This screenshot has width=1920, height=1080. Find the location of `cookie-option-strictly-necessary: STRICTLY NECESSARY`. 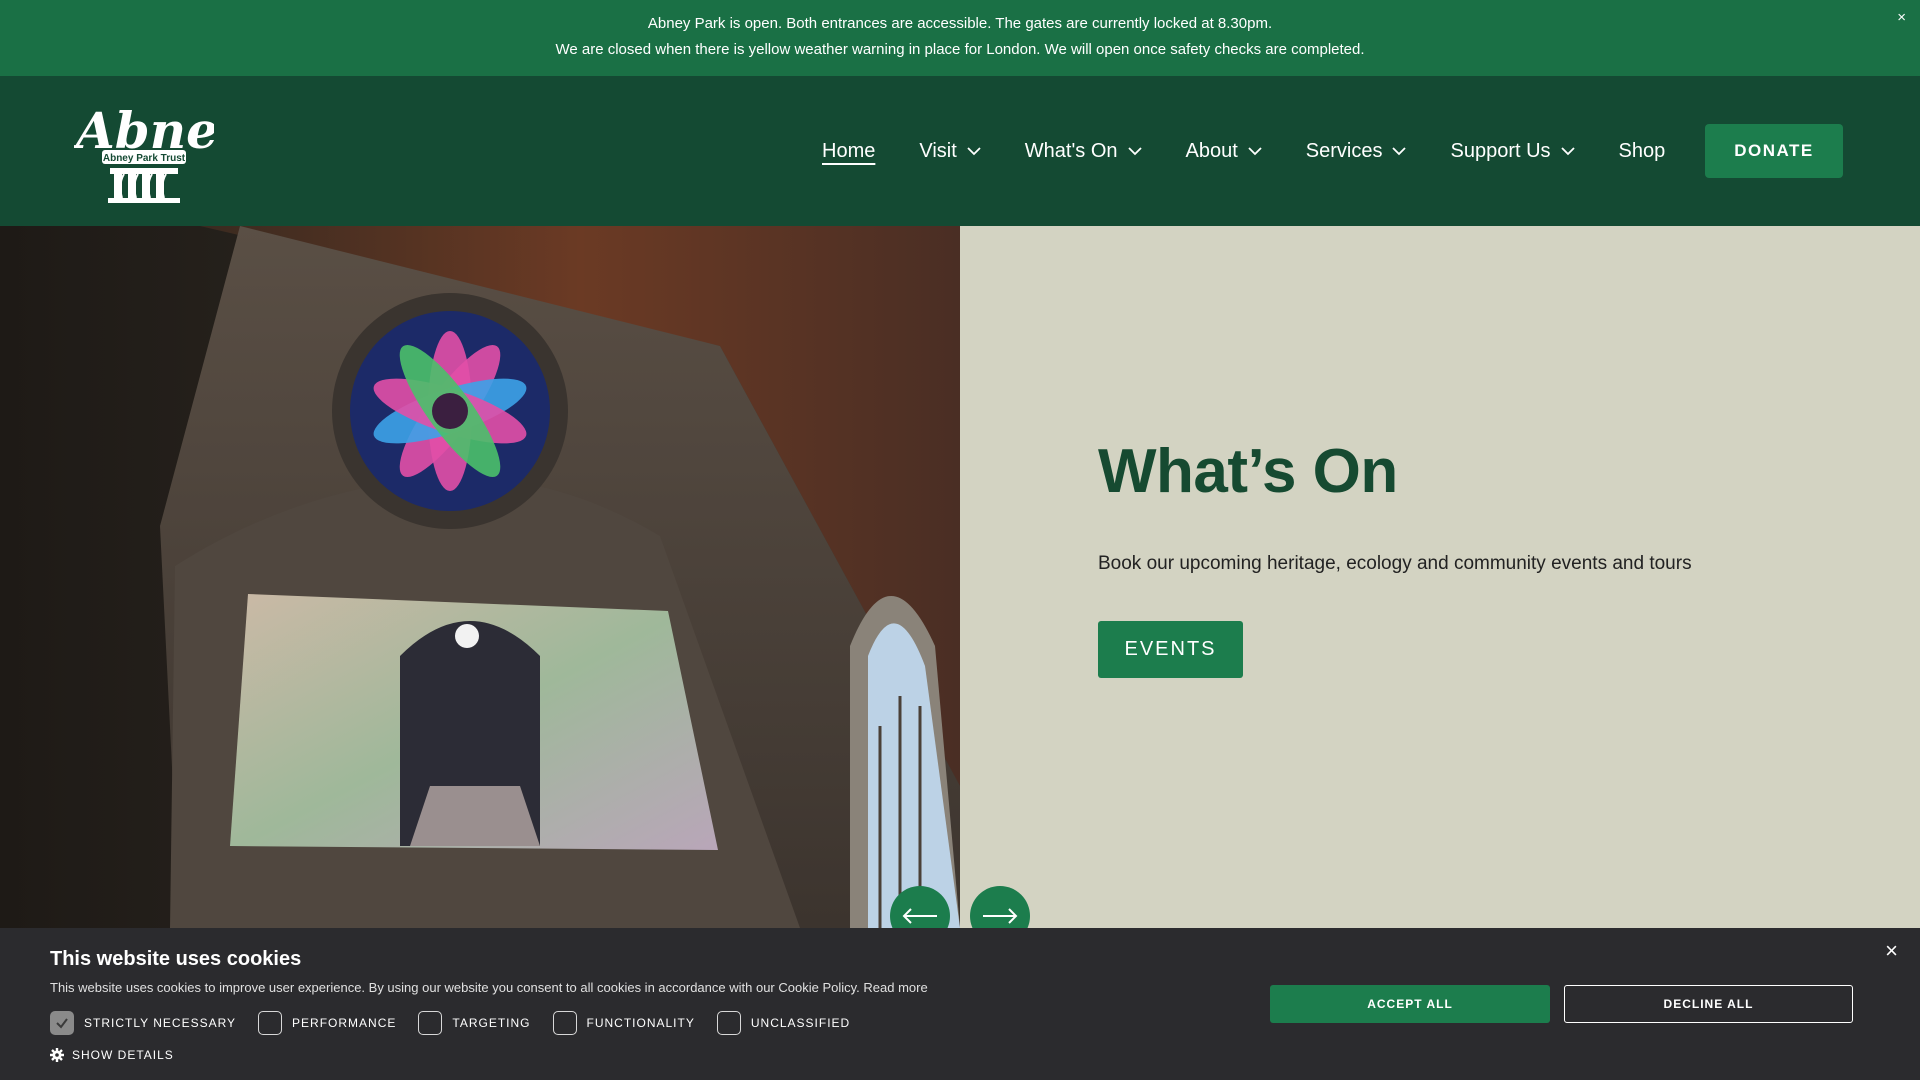

cookie-option-strictly-necessary: STRICTLY NECESSARY is located at coordinates (143, 1023).